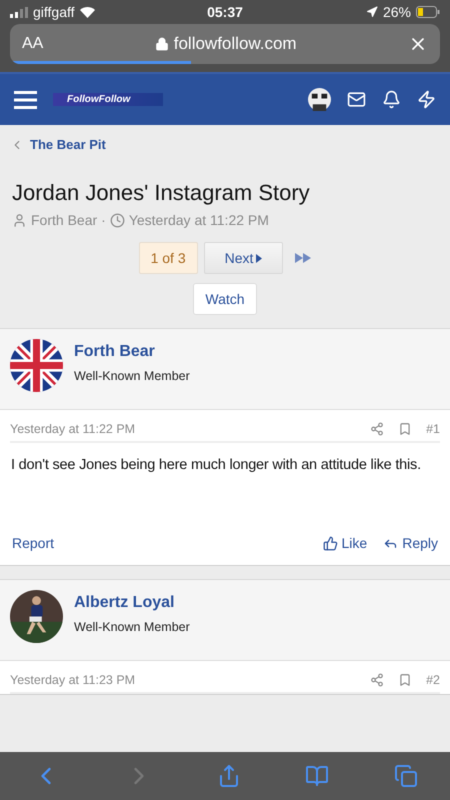 This screenshot has height=800, width=450. What do you see at coordinates (168, 258) in the screenshot?
I see `page-indicator: 1 of 3` at bounding box center [168, 258].